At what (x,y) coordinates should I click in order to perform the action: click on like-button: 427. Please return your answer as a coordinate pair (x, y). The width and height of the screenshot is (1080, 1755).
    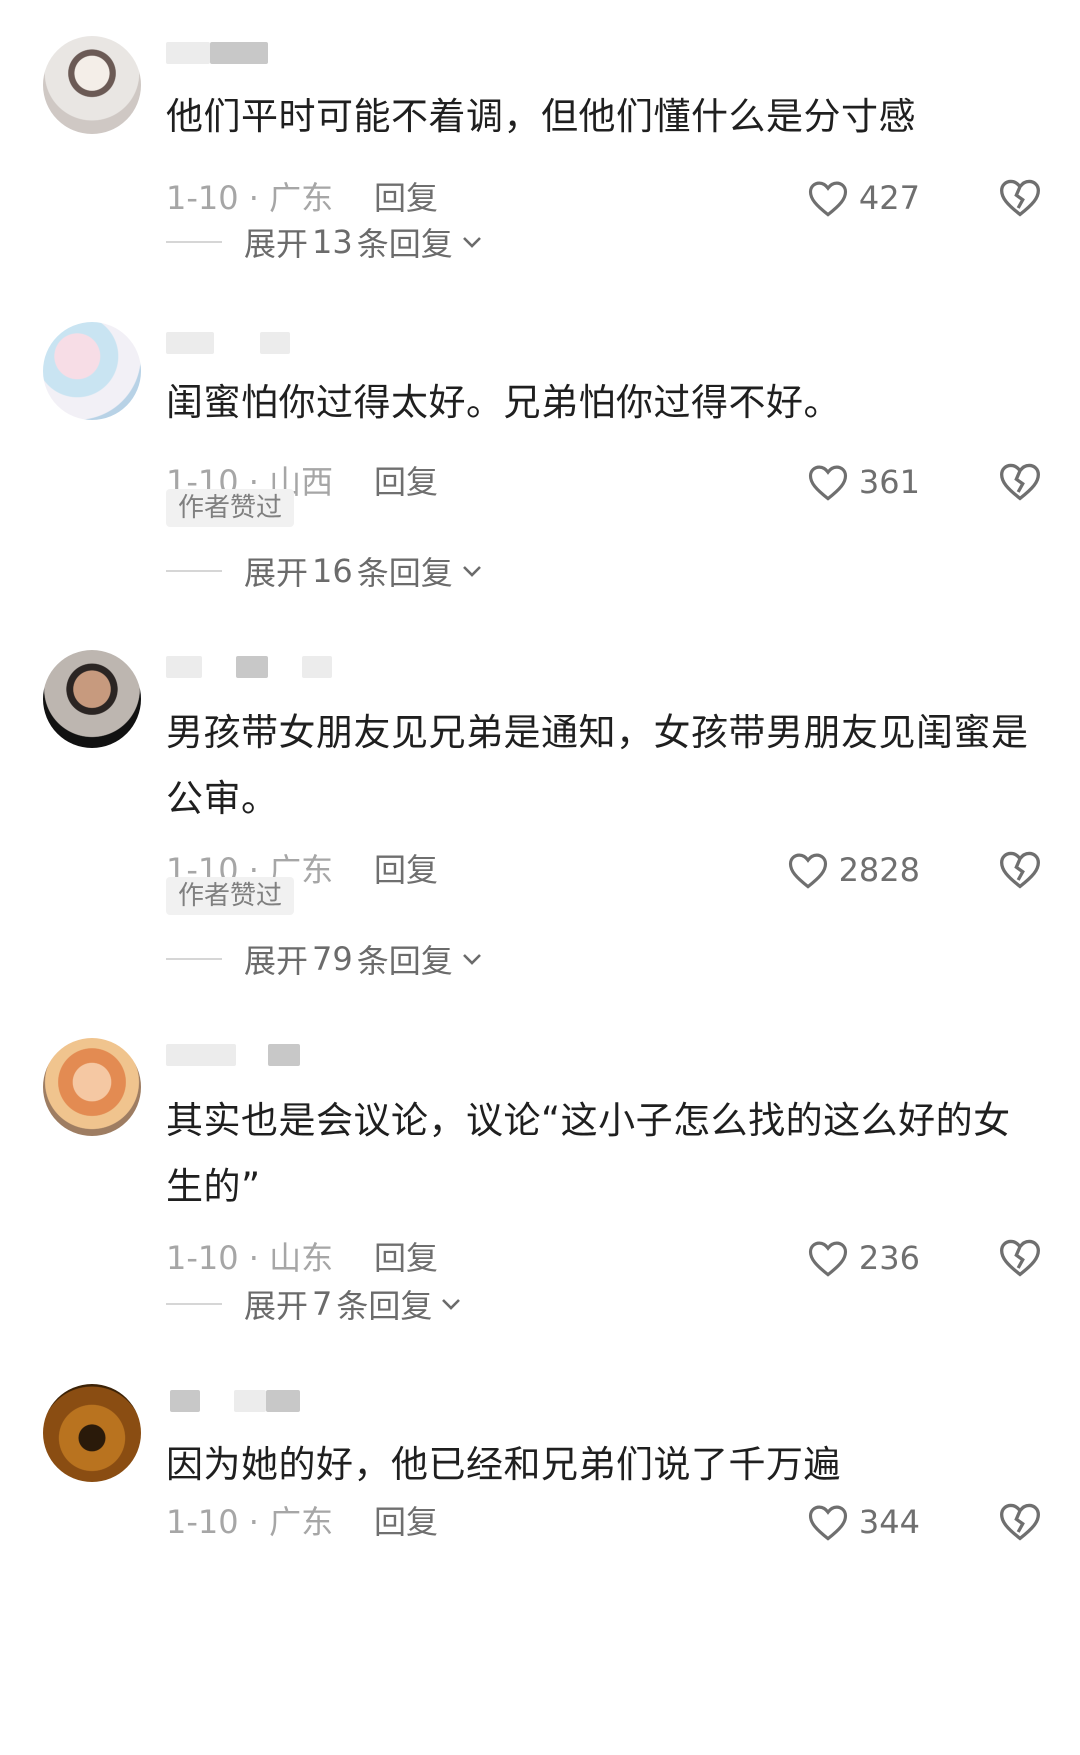
    Looking at the image, I should click on (863, 198).